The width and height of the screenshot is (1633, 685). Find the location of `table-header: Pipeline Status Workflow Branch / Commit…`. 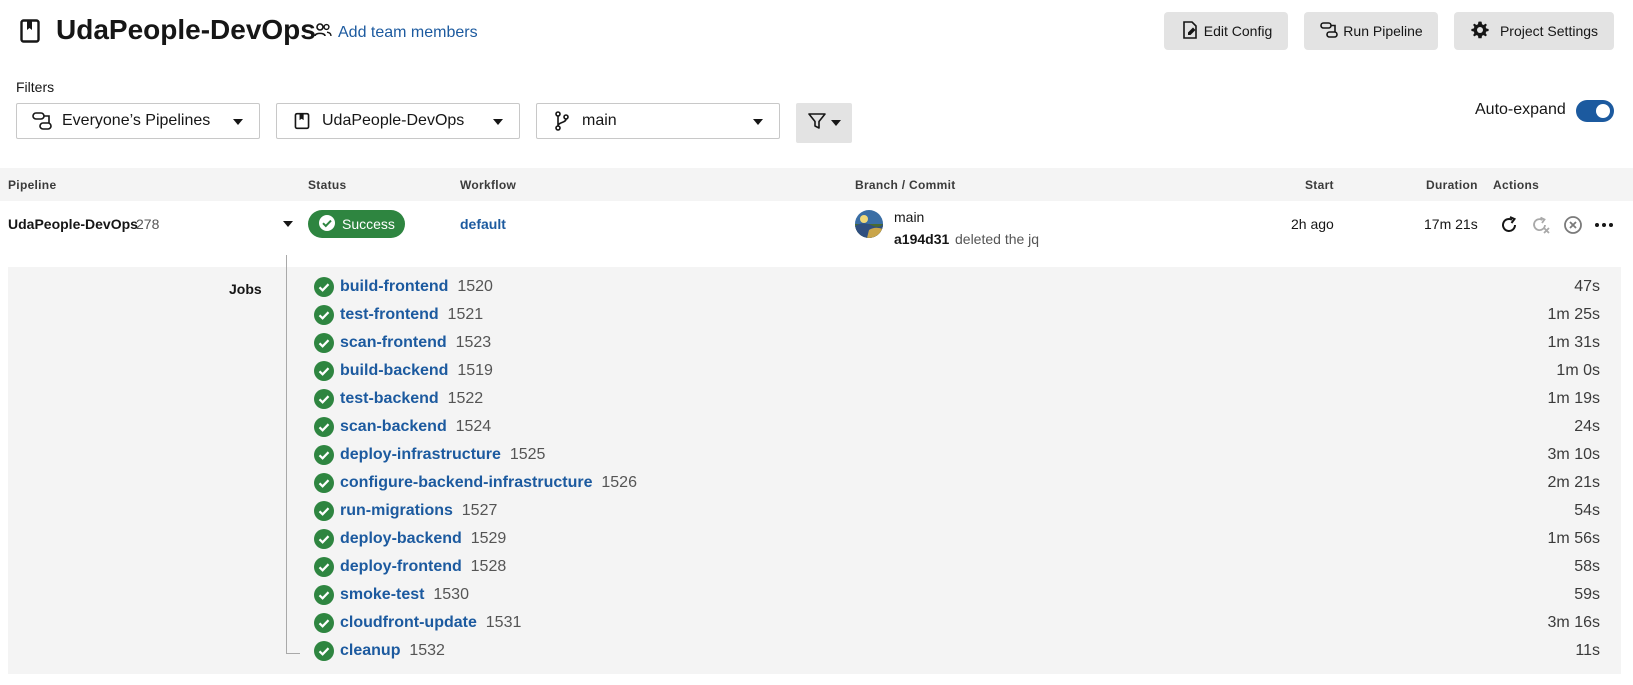

table-header: Pipeline Status Workflow Branch / Commit… is located at coordinates (816, 184).